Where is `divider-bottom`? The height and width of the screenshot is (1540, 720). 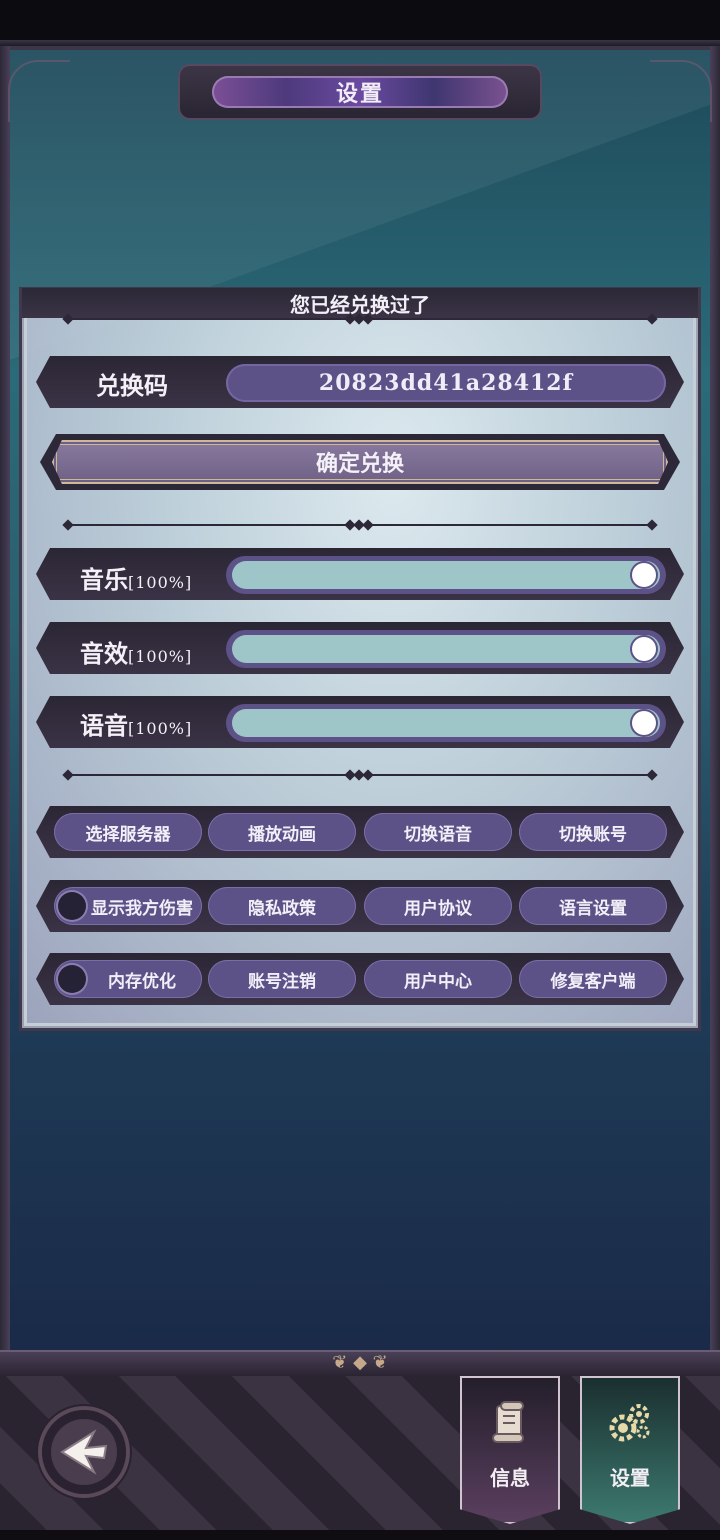 divider-bottom is located at coordinates (360, 775).